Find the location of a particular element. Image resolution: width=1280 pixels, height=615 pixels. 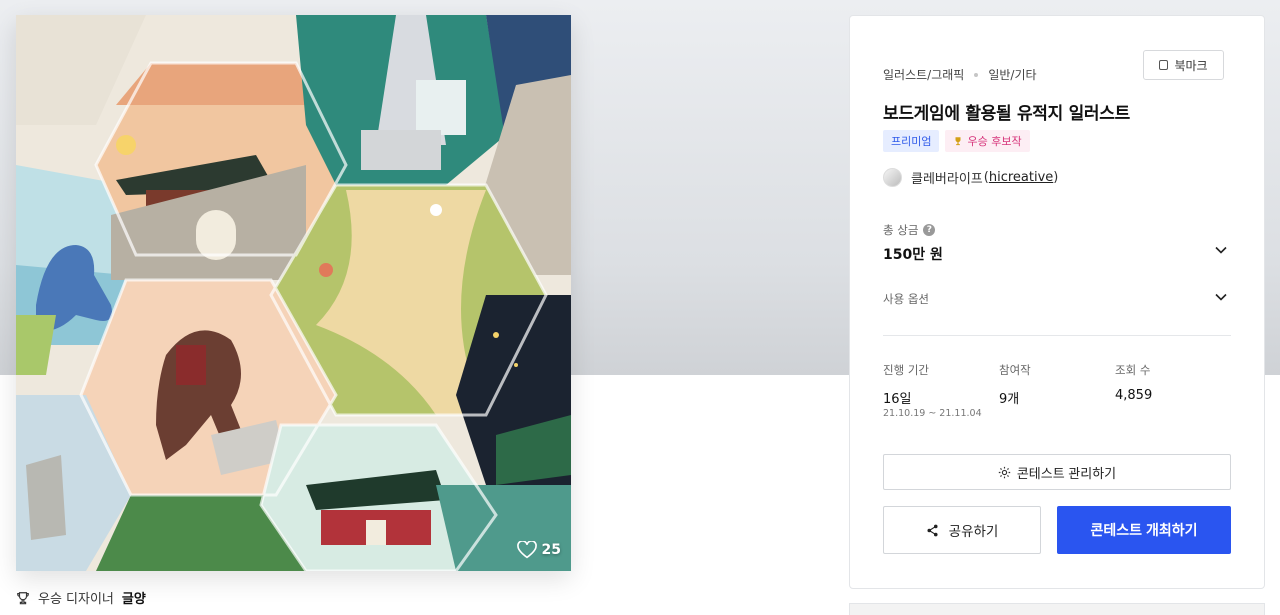

designer-info: 클레버라이프 (hicreative) is located at coordinates (970, 177).